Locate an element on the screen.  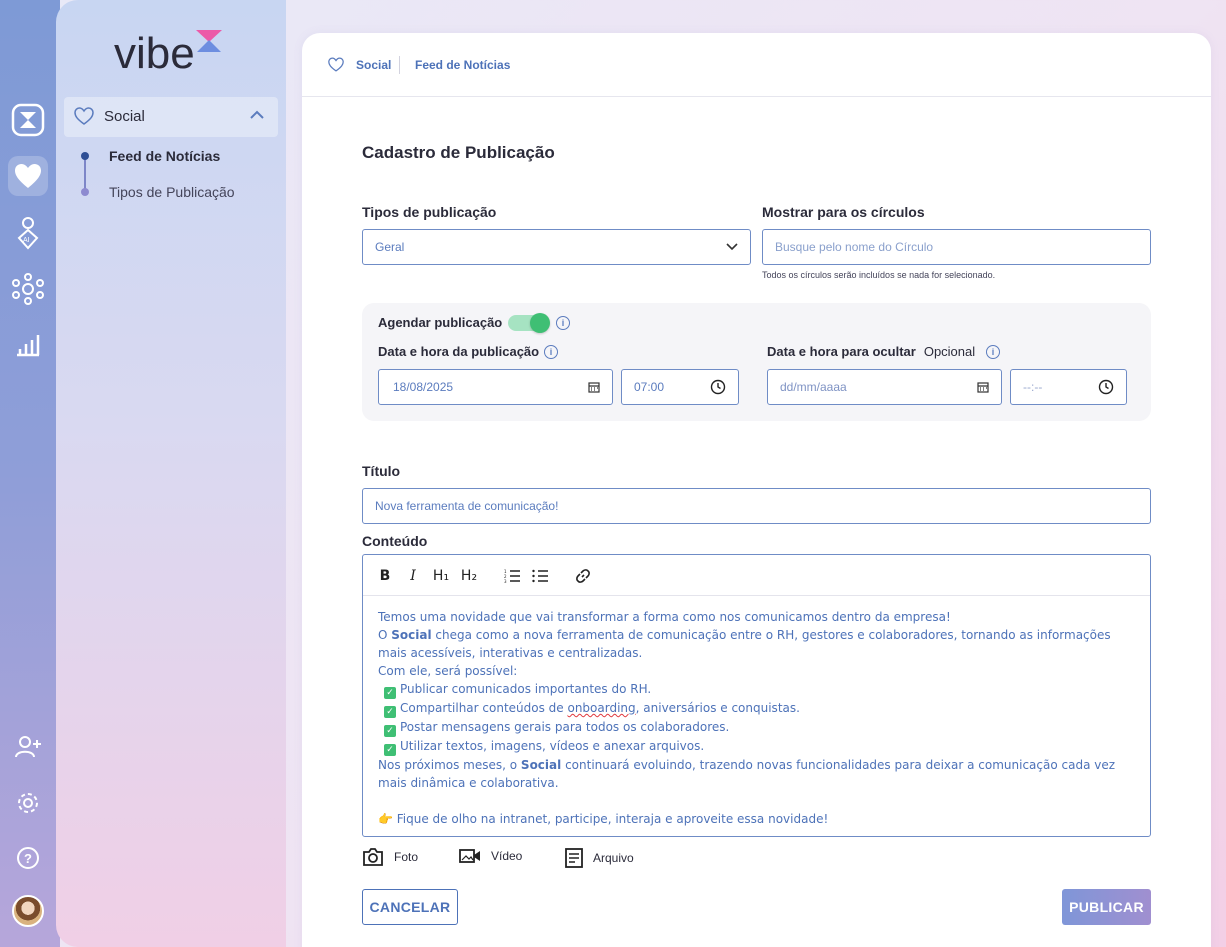
attach-video-button: Vídeo is located at coordinates (490, 856).